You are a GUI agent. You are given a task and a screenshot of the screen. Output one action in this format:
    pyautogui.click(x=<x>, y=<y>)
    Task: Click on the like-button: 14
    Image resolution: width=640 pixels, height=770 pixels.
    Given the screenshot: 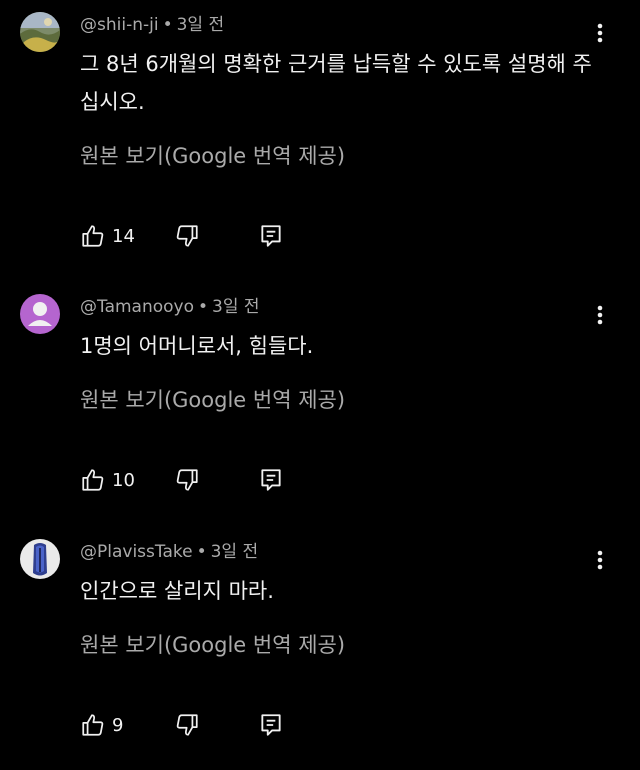 What is the action you would take?
    pyautogui.click(x=107, y=236)
    